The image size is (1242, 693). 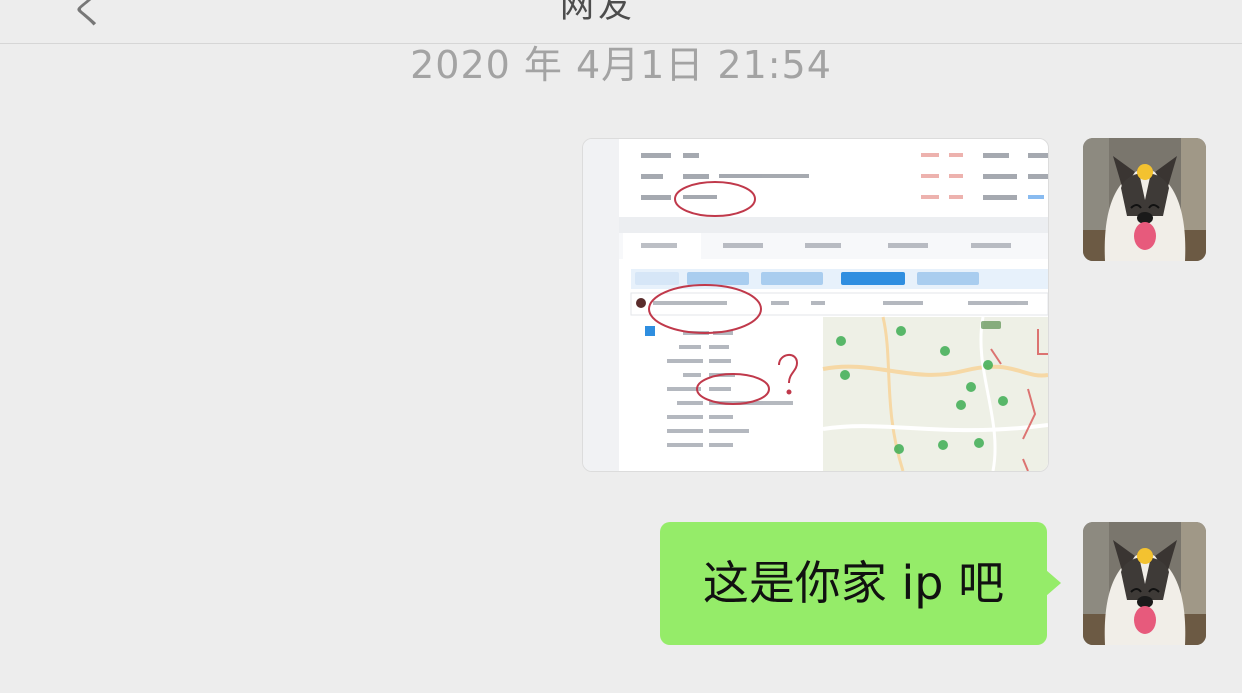 I want to click on message-timestamp: 2020 年 4月1日 21:54, so click(x=621, y=65).